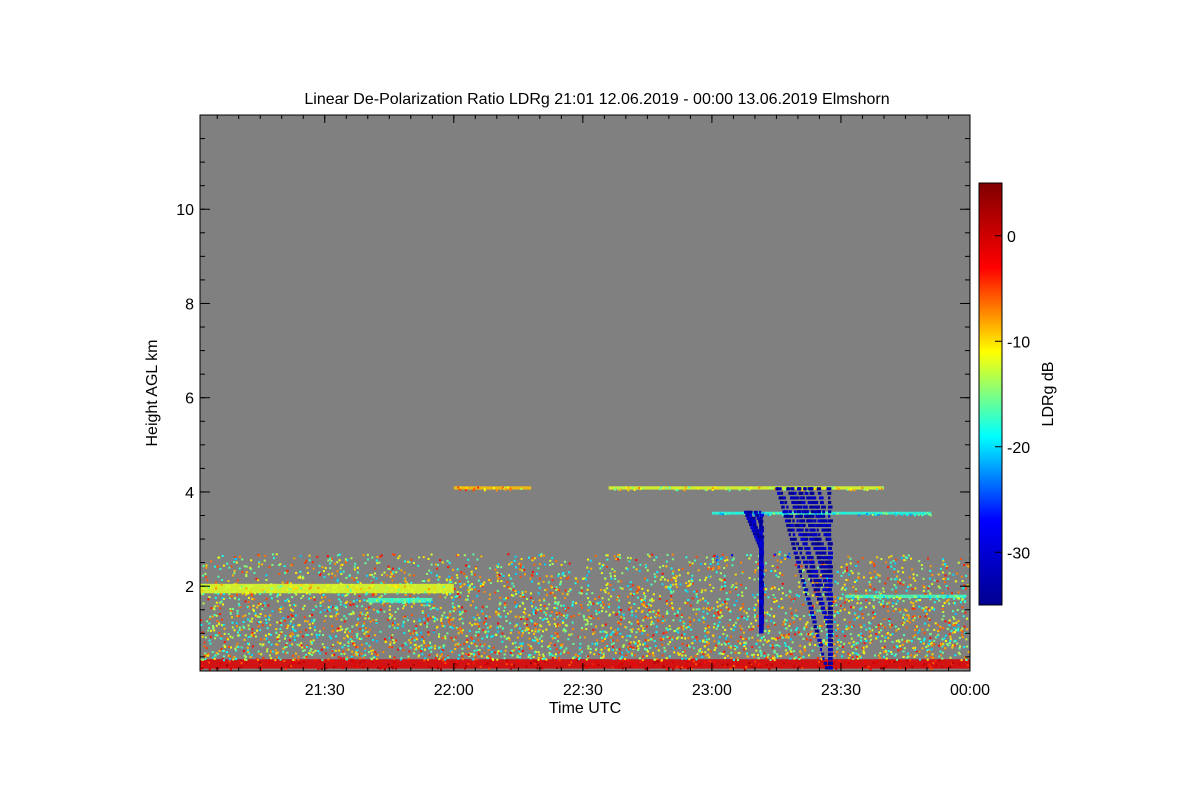  I want to click on x-tick-label: 23:30, so click(841, 690).